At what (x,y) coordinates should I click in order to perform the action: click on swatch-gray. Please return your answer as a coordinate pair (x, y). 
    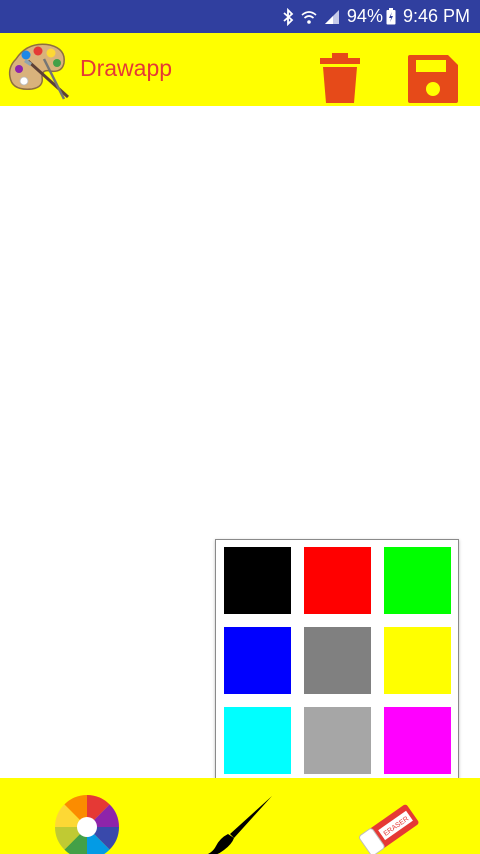
    Looking at the image, I should click on (337, 660).